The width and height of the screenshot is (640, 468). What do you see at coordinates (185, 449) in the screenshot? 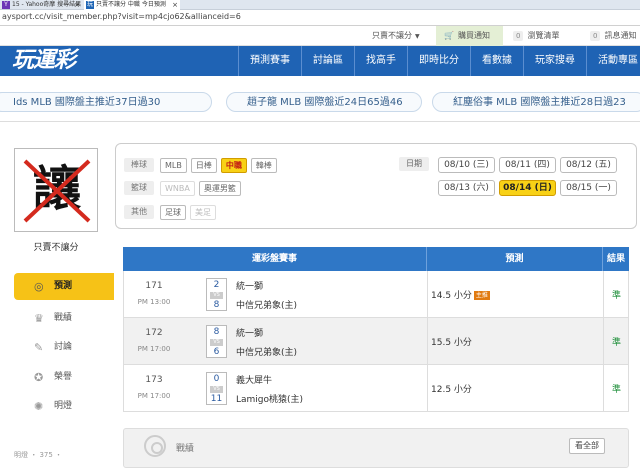
I see `records-title: 戰績` at bounding box center [185, 449].